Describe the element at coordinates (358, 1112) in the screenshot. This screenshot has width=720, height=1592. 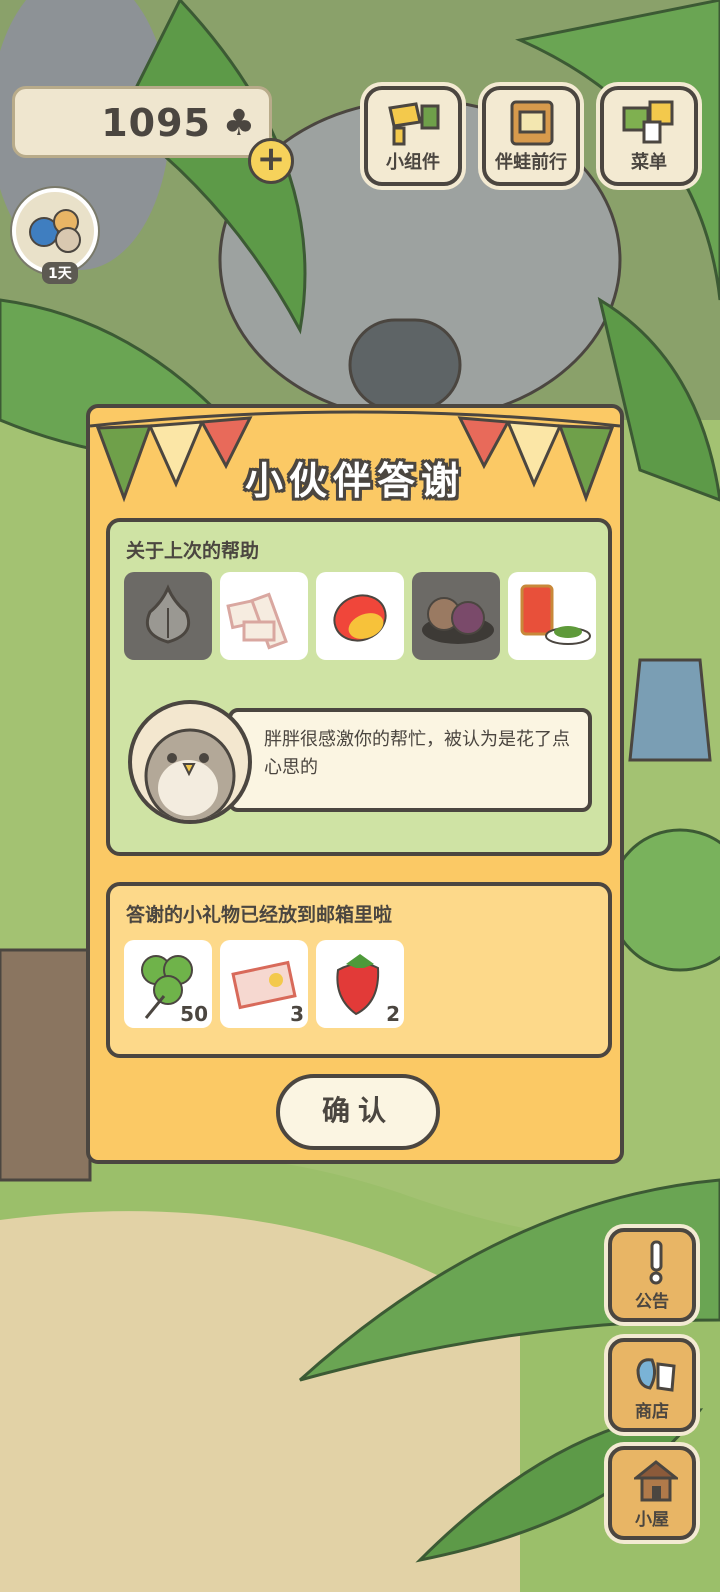
I see `confirm-button: 确认` at that location.